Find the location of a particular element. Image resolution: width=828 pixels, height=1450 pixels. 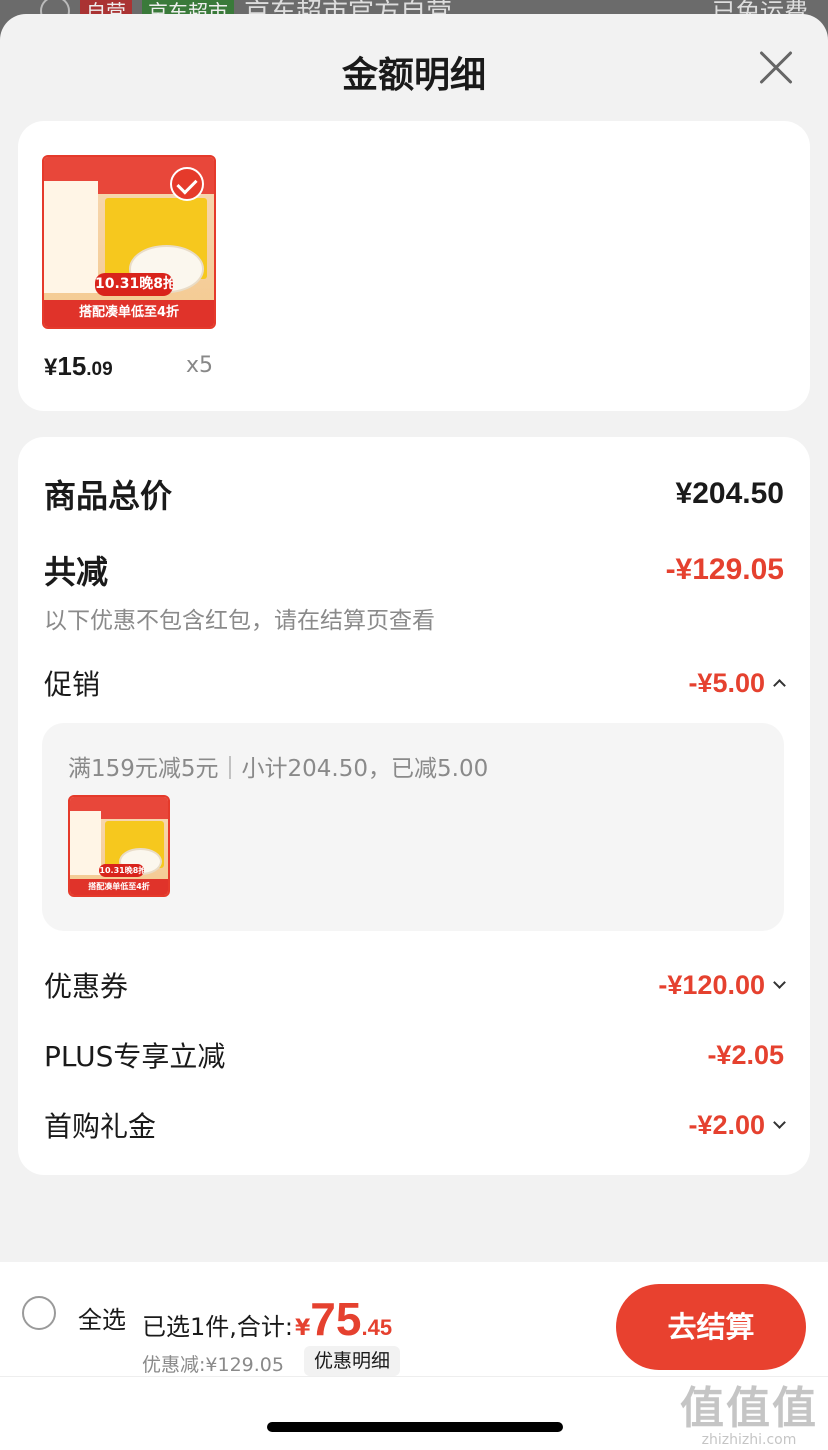

product-image-side-panel is located at coordinates (71, 236).